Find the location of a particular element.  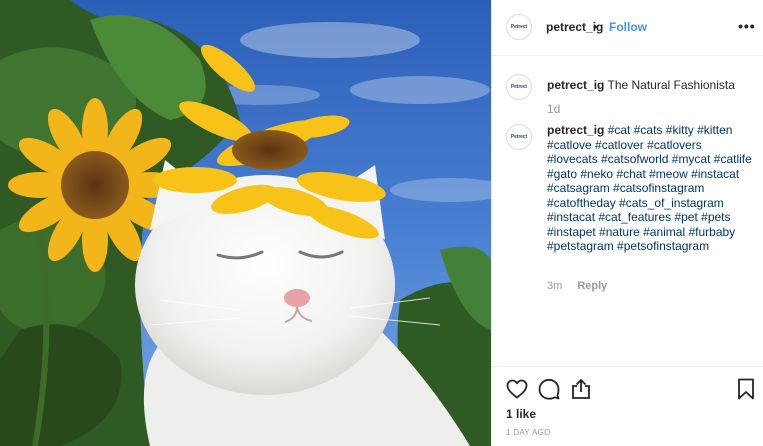

reply-button: Reply is located at coordinates (592, 286).